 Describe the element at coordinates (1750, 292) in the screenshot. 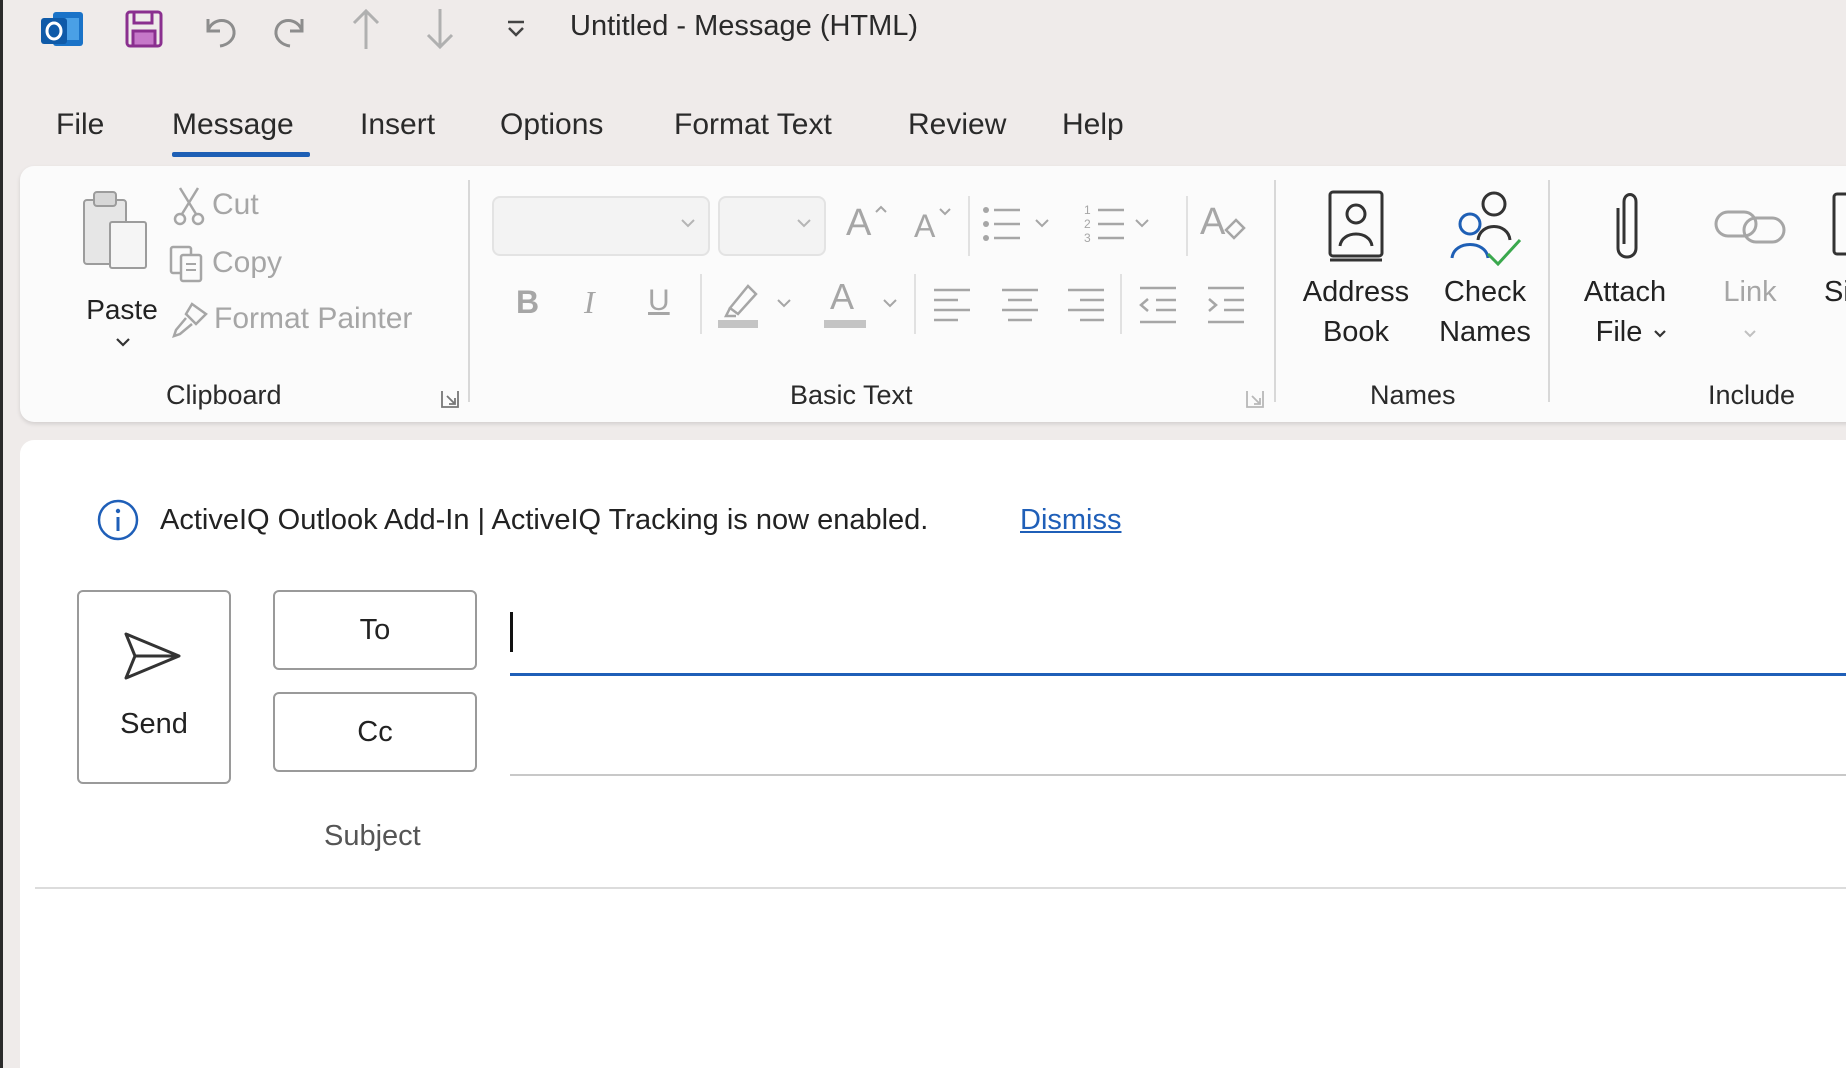

I see `link-label: Link` at that location.